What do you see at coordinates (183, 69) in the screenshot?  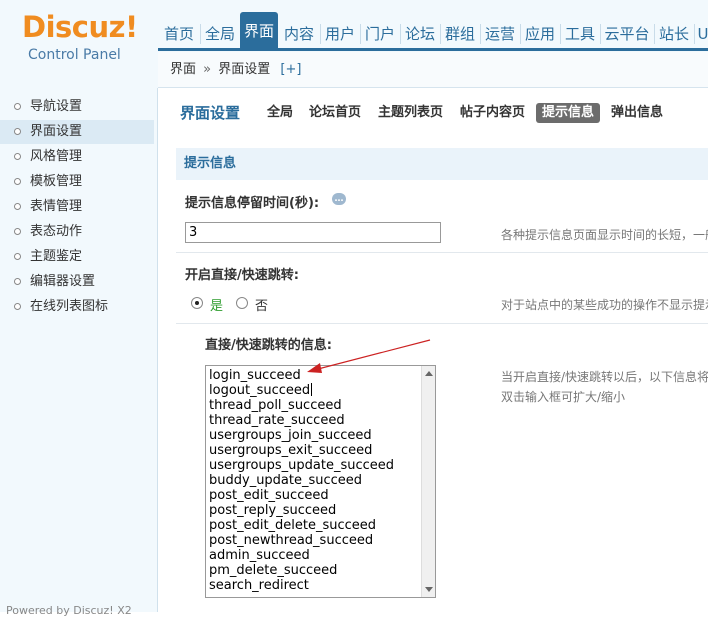 I see `breadcrumb-root: 界面` at bounding box center [183, 69].